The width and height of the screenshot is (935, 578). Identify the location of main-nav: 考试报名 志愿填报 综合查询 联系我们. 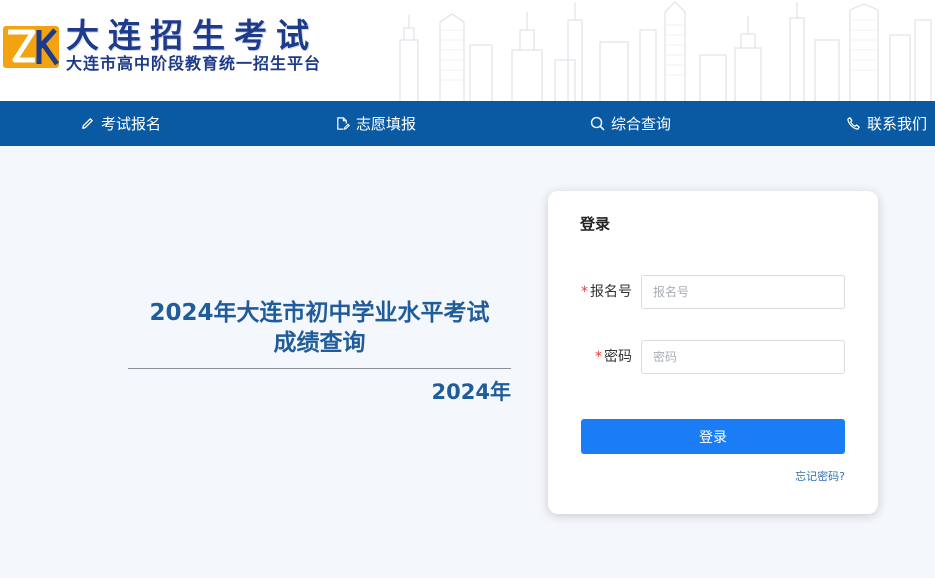
(467, 123).